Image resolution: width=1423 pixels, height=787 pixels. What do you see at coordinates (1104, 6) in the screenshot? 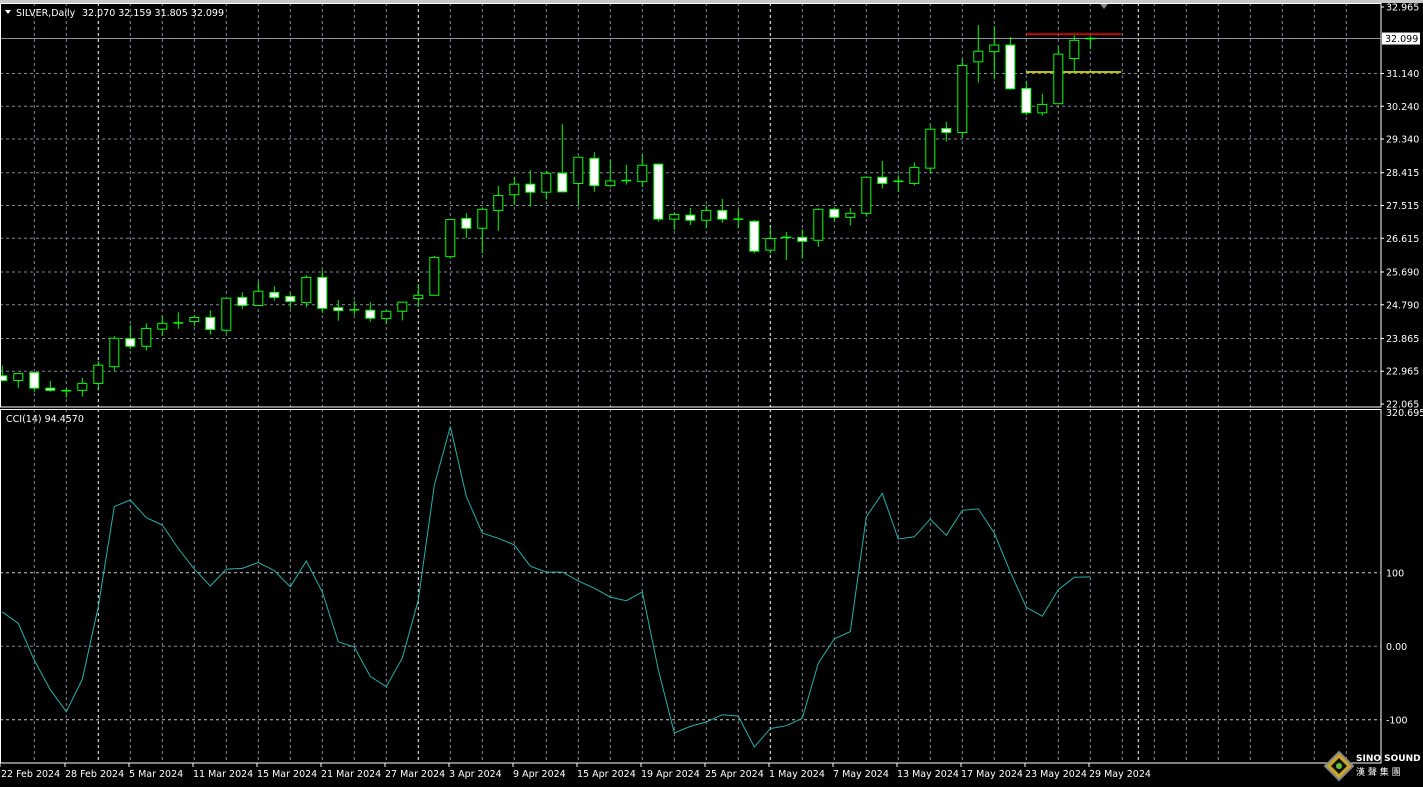
I see `chart-shift-marker-icon` at bounding box center [1104, 6].